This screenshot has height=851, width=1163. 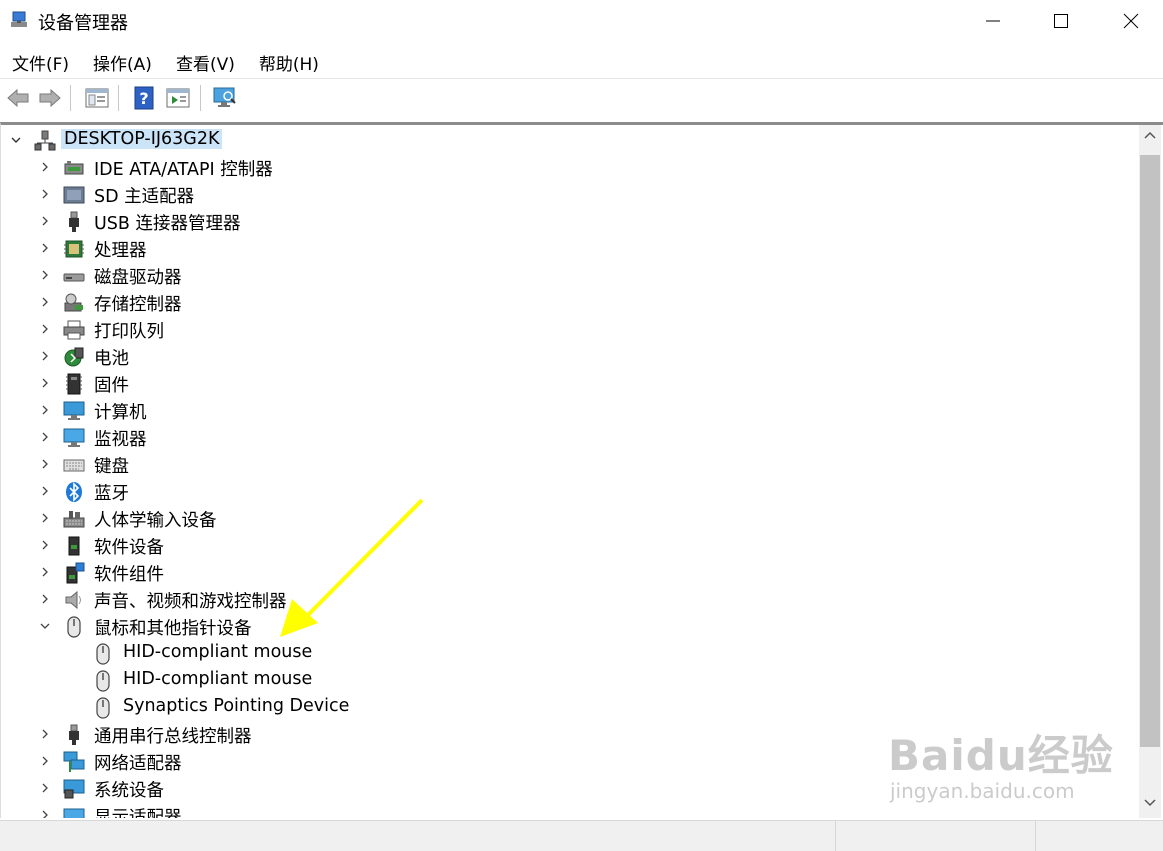 I want to click on tree-category-label: 系统设备, so click(x=129, y=791).